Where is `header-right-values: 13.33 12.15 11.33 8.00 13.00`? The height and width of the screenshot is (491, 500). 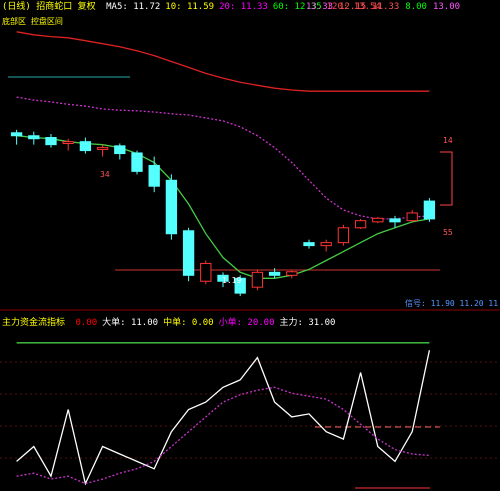
header-right-values: 13.33 12.15 11.33 8.00 13.00 is located at coordinates (380, 7).